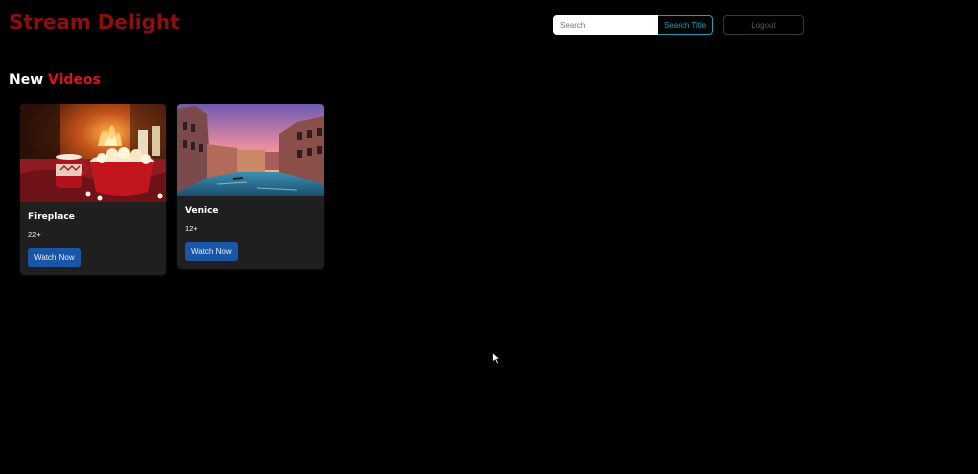 Image resolution: width=978 pixels, height=474 pixels. I want to click on brand-title: Stream Delight, so click(94, 22).